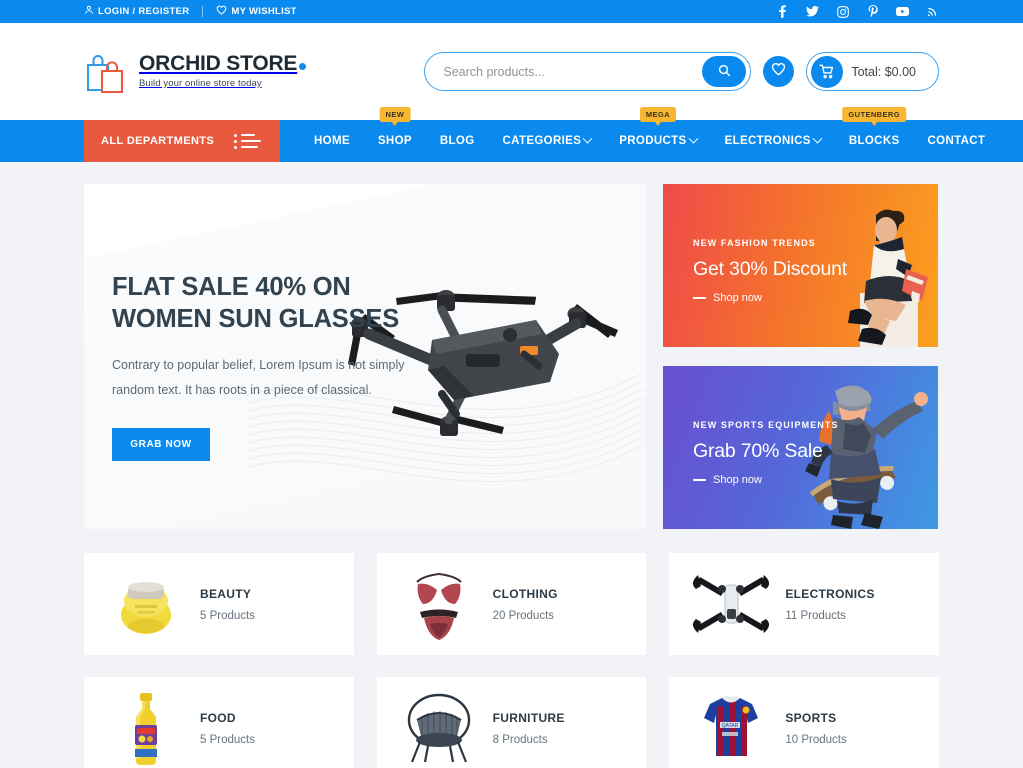 Image resolution: width=1023 pixels, height=768 pixels. Describe the element at coordinates (395, 116) in the screenshot. I see `nav-badge: NEW` at that location.